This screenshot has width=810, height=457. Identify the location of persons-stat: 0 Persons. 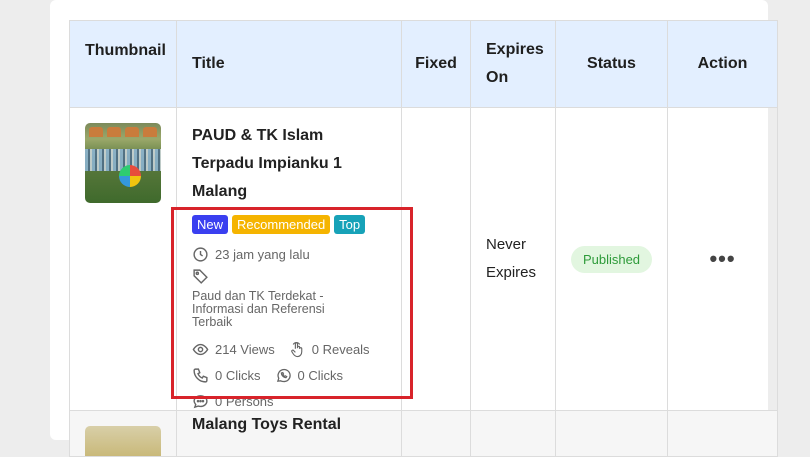
(233, 401).